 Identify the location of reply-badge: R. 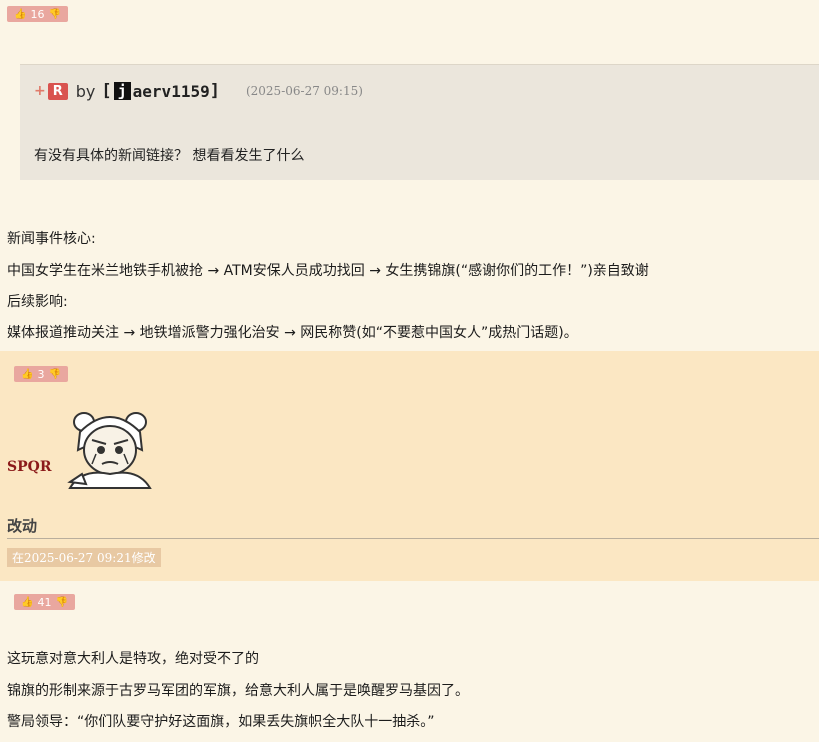
(57, 91).